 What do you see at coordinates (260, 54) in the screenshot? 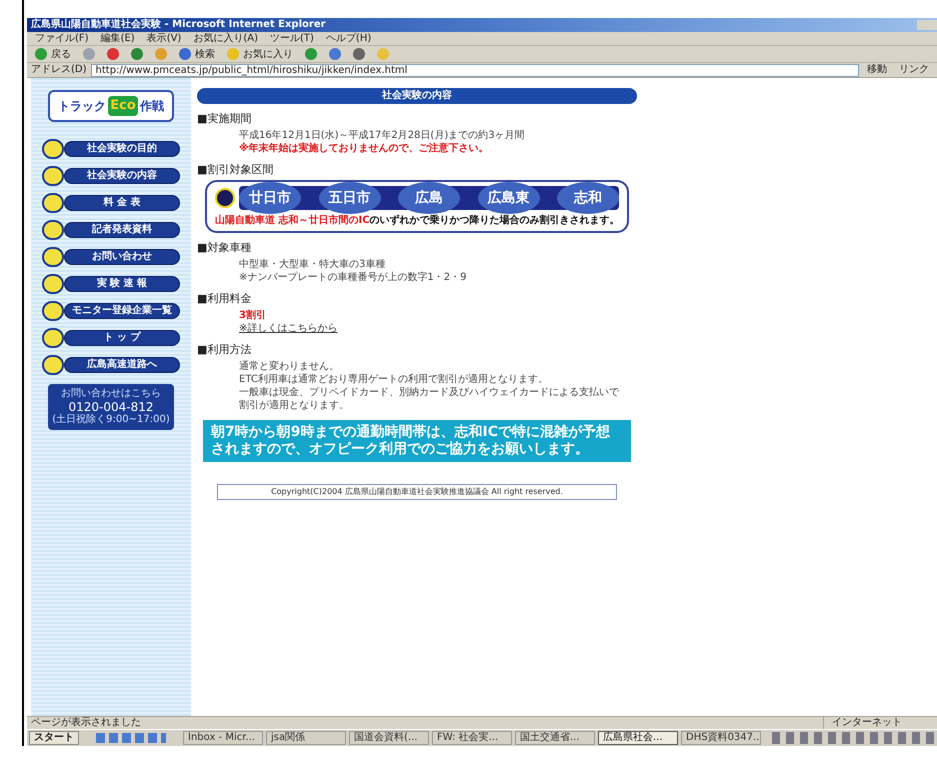
I see `toolbar-button: お気に入り` at bounding box center [260, 54].